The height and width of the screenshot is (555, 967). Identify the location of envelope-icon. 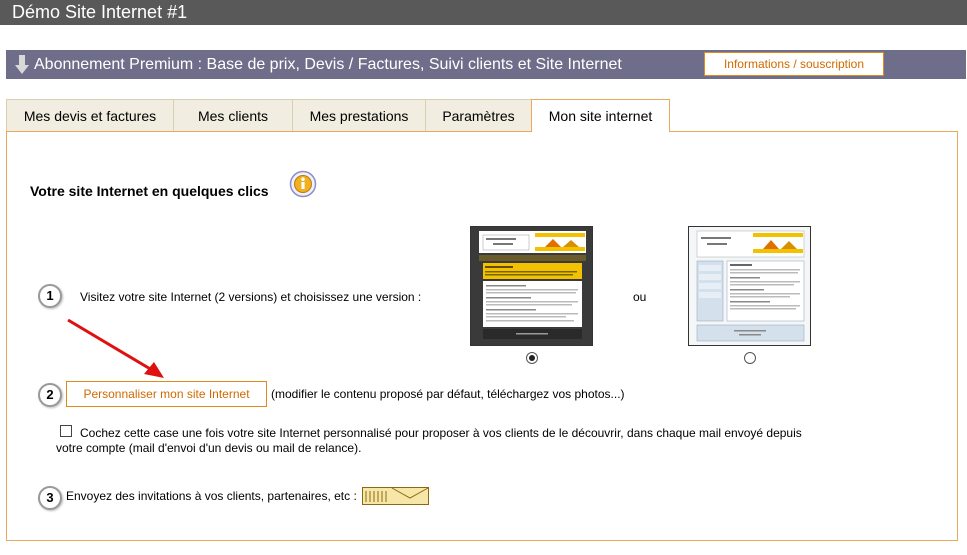
(395, 496).